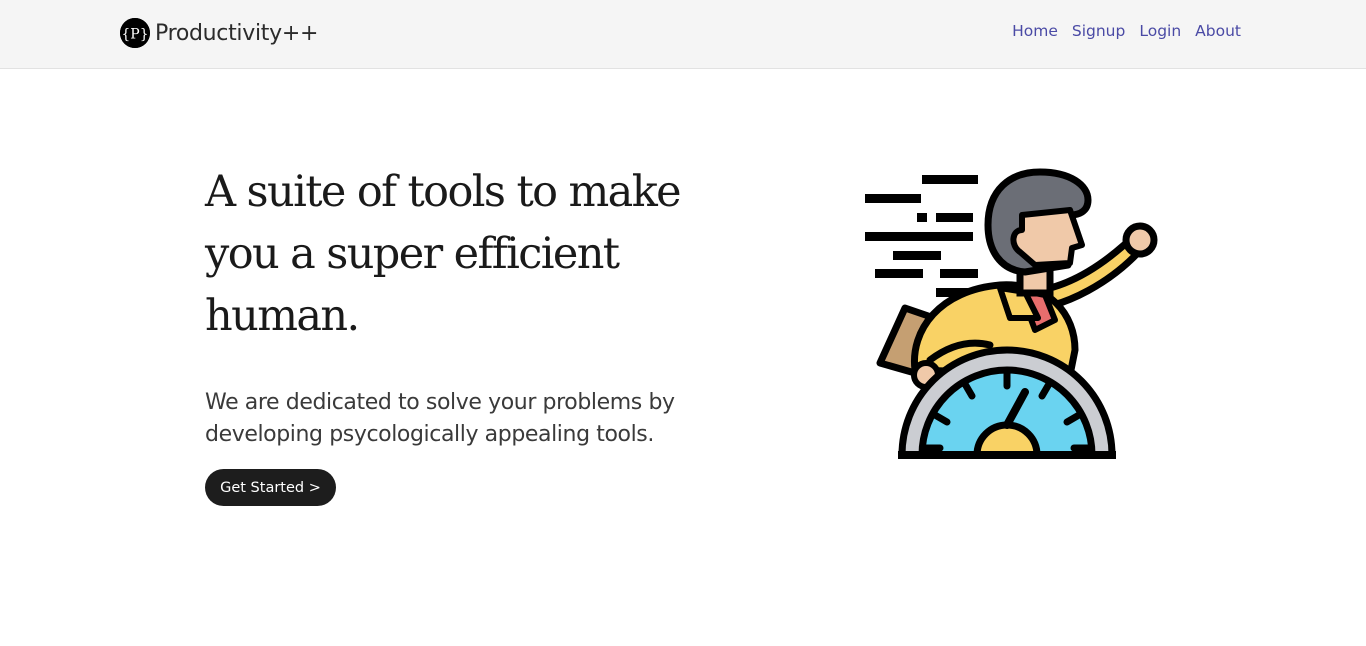 The width and height of the screenshot is (1366, 646). Describe the element at coordinates (1218, 31) in the screenshot. I see `nav-about-link: About` at that location.